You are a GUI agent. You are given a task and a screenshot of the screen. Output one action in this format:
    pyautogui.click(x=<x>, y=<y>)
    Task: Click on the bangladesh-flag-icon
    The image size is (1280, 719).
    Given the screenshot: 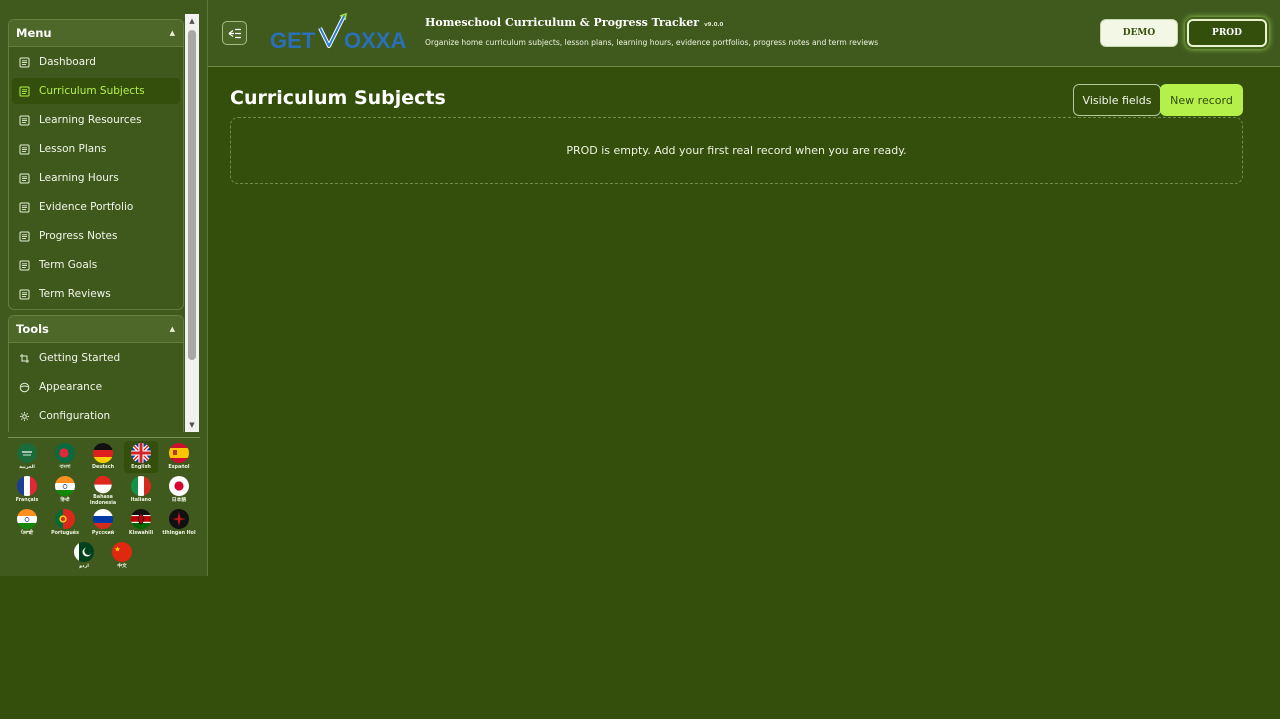 What is the action you would take?
    pyautogui.click(x=65, y=453)
    